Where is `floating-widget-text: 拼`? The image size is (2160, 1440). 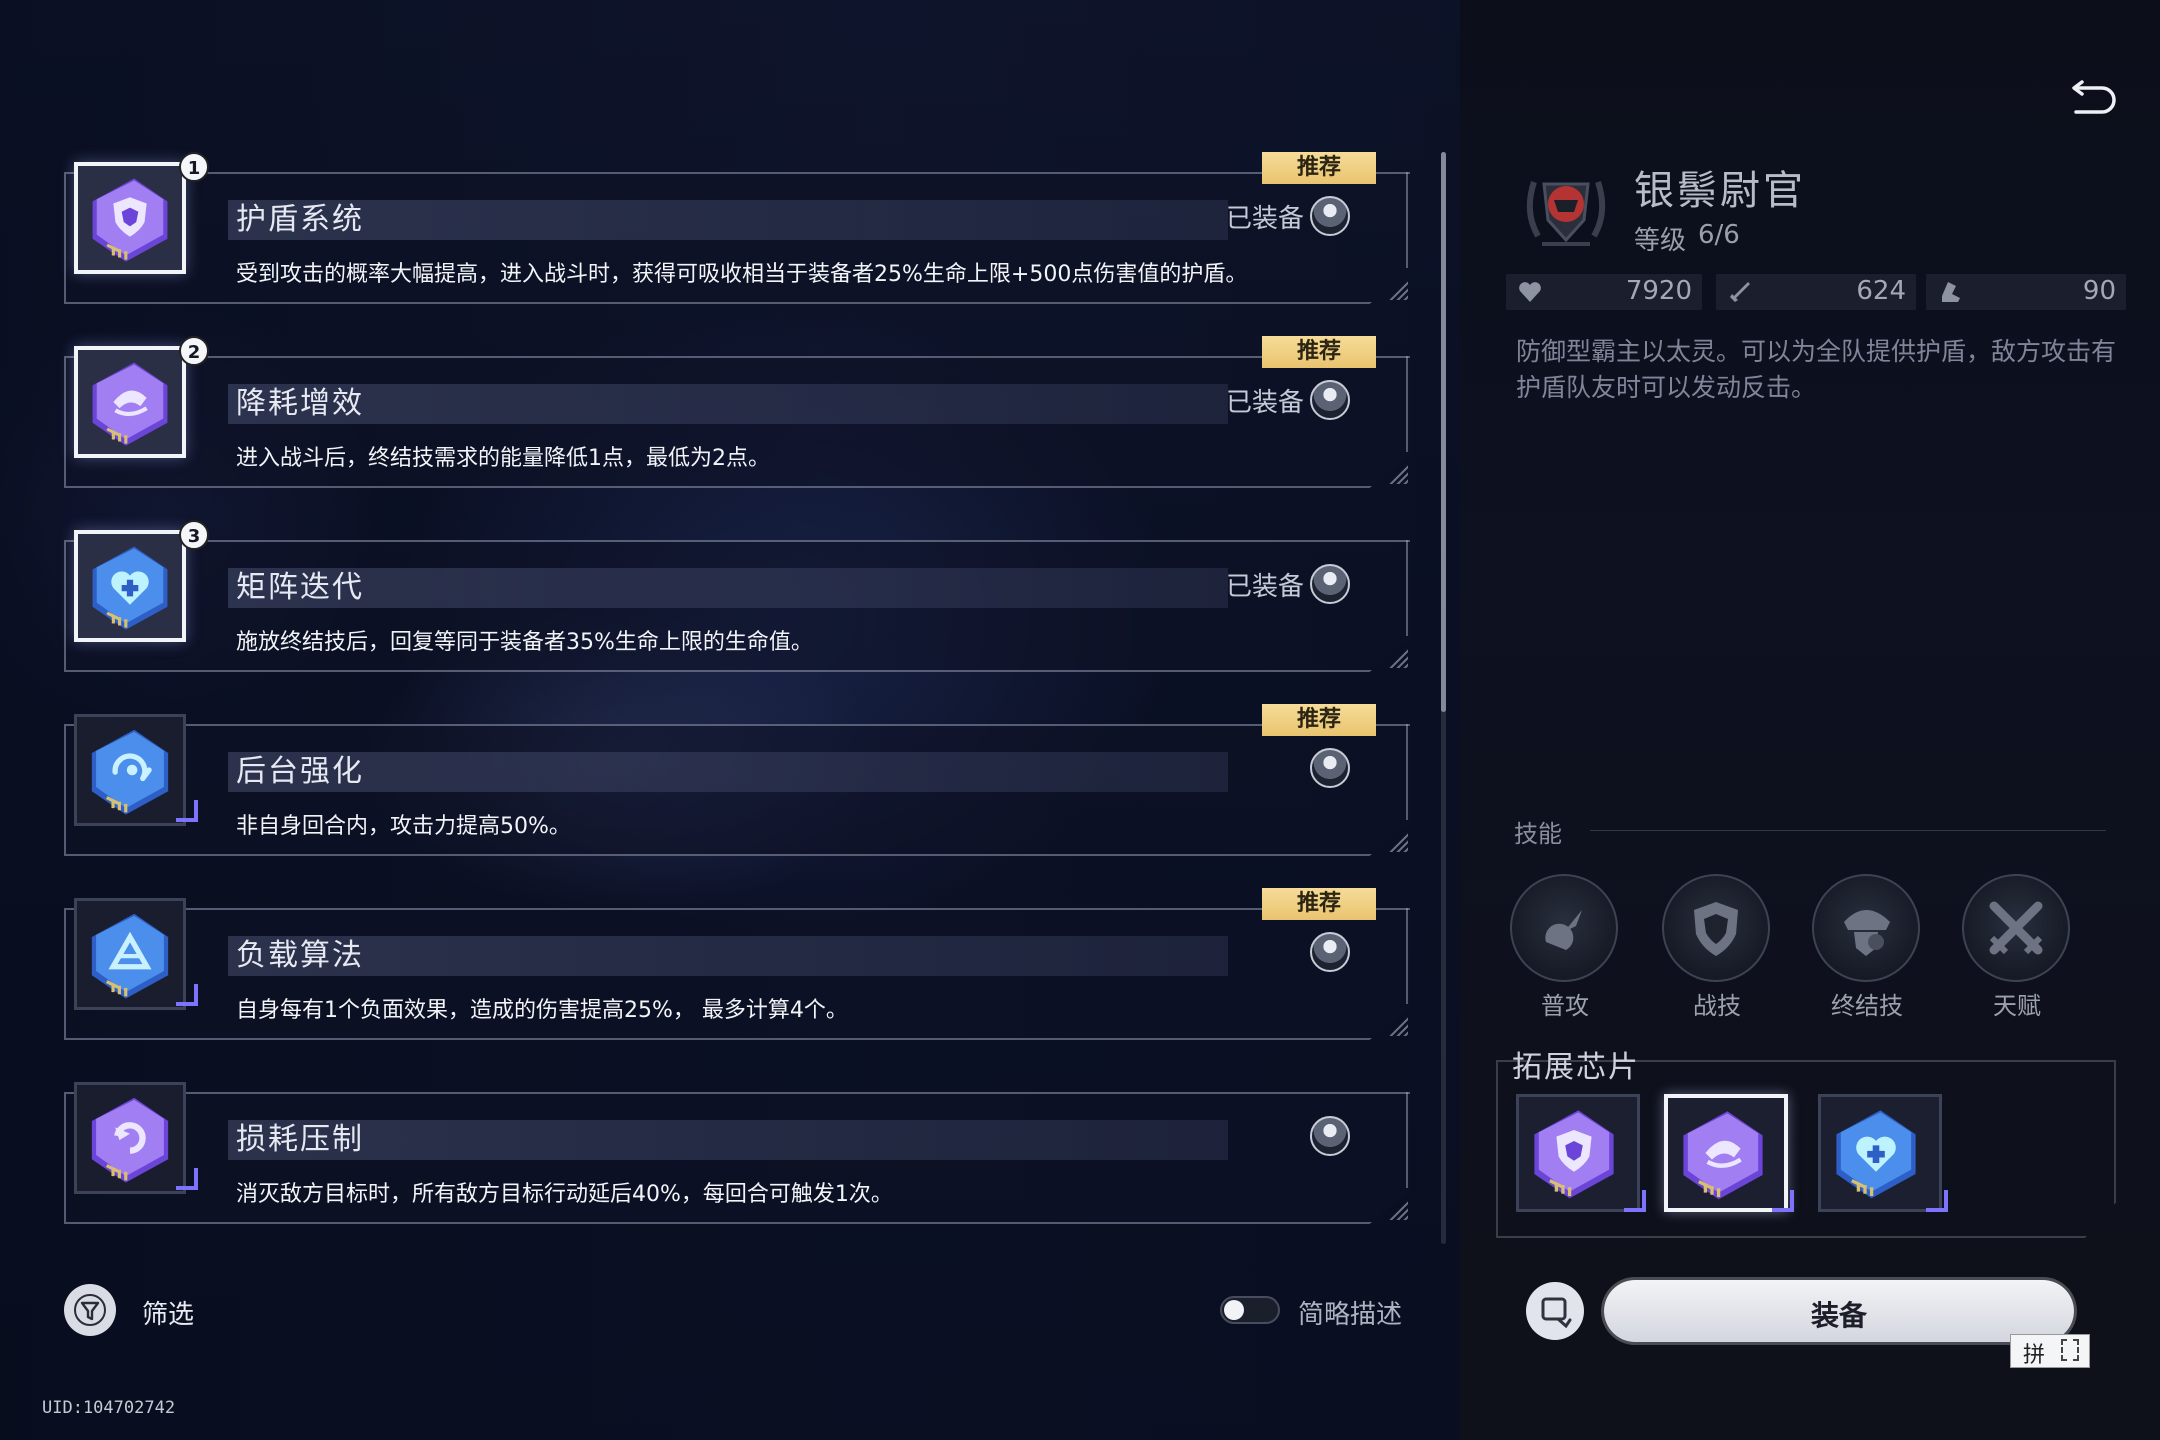 floating-widget-text: 拼 is located at coordinates (2034, 1355).